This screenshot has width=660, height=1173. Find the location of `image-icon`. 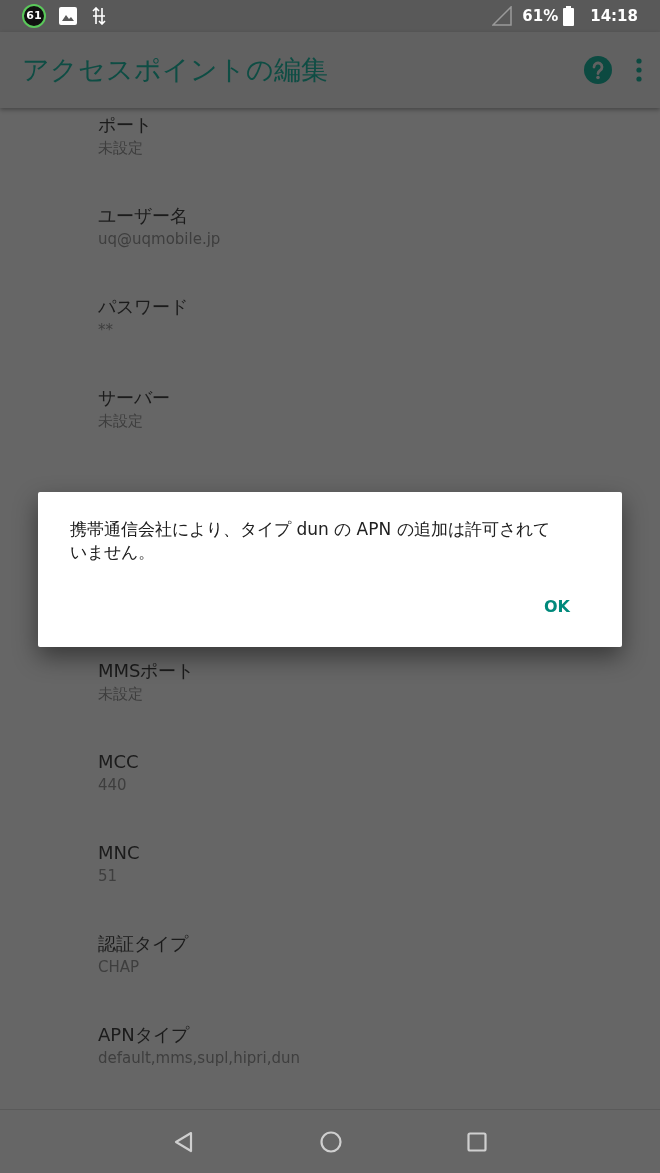

image-icon is located at coordinates (68, 16).